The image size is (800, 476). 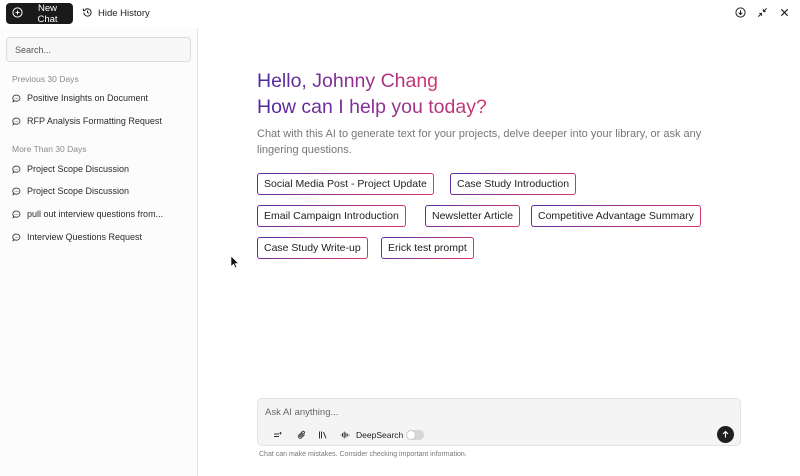 I want to click on history-item-label: RFP Analysis Formatting Request, so click(x=94, y=121).